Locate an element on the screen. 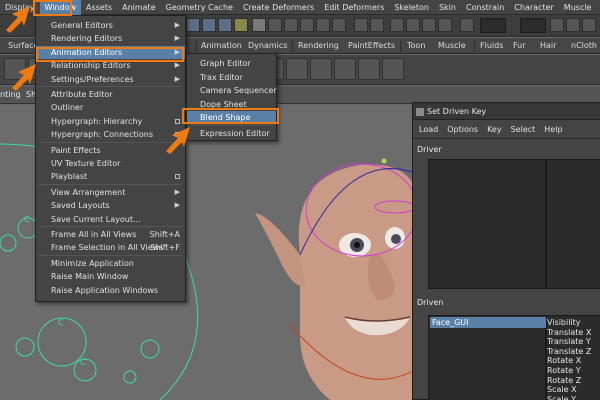 The height and width of the screenshot is (400, 600). menu-item-label: UV Texture Editor is located at coordinates (86, 163).